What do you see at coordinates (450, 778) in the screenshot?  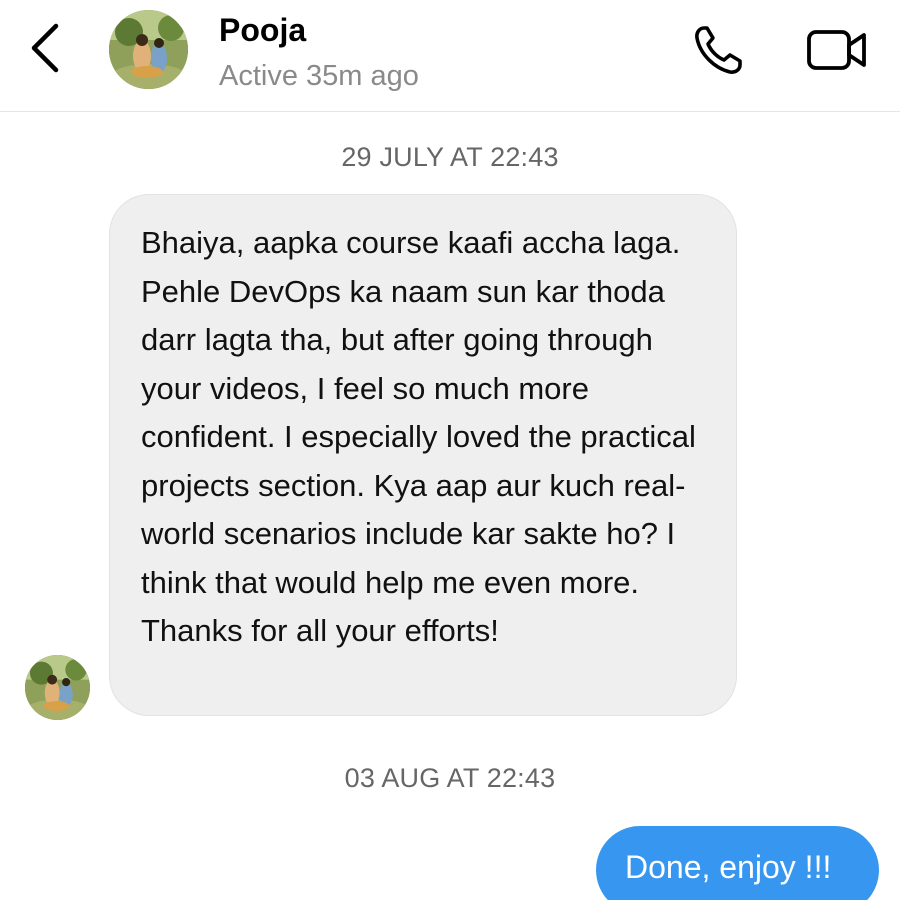 I see `message-timestamp: 03 AUG AT 22:43` at bounding box center [450, 778].